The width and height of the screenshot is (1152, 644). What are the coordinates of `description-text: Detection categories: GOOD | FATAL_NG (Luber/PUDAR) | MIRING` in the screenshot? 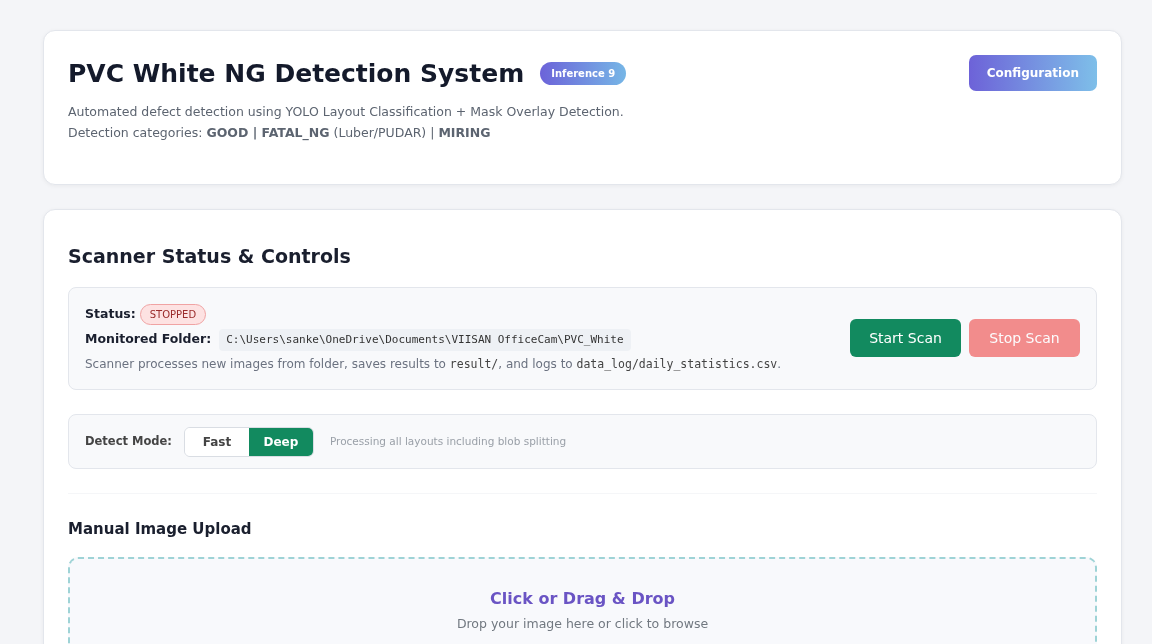 It's located at (280, 133).